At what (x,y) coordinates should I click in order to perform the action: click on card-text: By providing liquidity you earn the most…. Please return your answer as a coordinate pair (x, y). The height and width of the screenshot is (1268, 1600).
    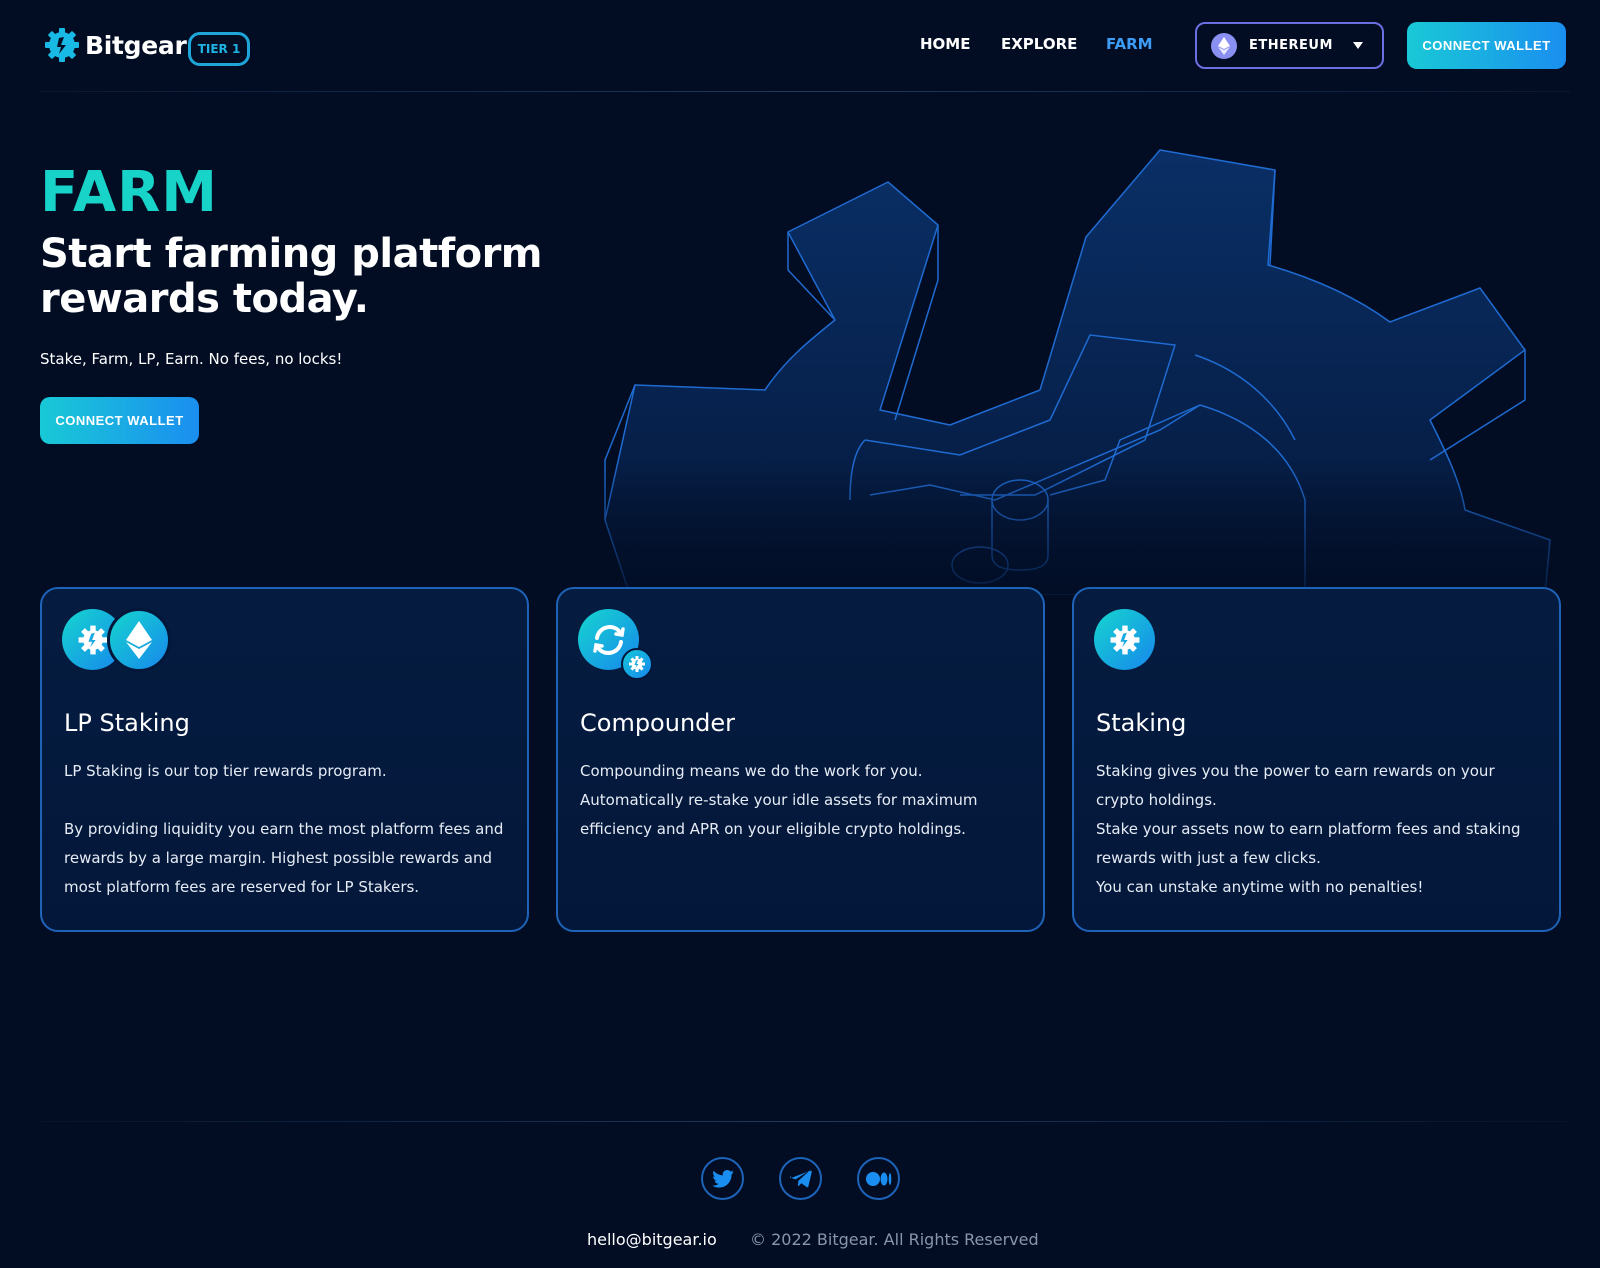
    Looking at the image, I should click on (284, 858).